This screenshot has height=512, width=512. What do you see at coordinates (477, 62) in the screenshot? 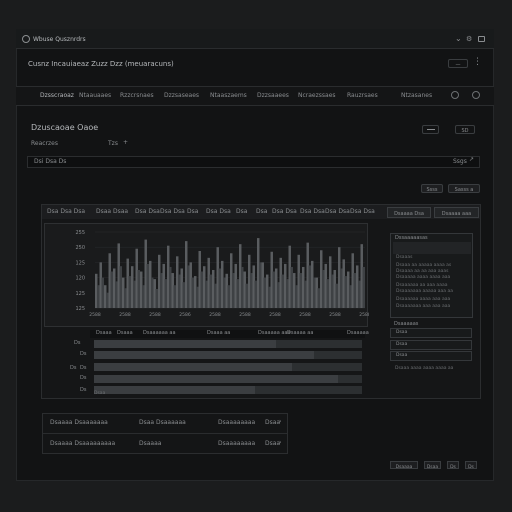
I see `more-icon: ⋮` at bounding box center [477, 62].